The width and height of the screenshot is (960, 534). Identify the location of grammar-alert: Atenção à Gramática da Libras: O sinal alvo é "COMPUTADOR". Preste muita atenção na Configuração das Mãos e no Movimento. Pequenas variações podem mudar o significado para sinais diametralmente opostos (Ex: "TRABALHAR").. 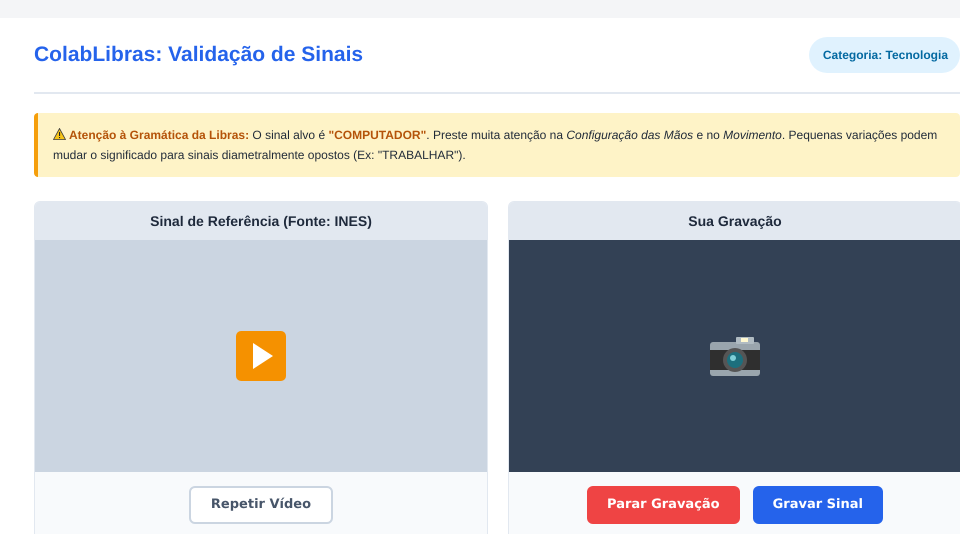
(497, 145).